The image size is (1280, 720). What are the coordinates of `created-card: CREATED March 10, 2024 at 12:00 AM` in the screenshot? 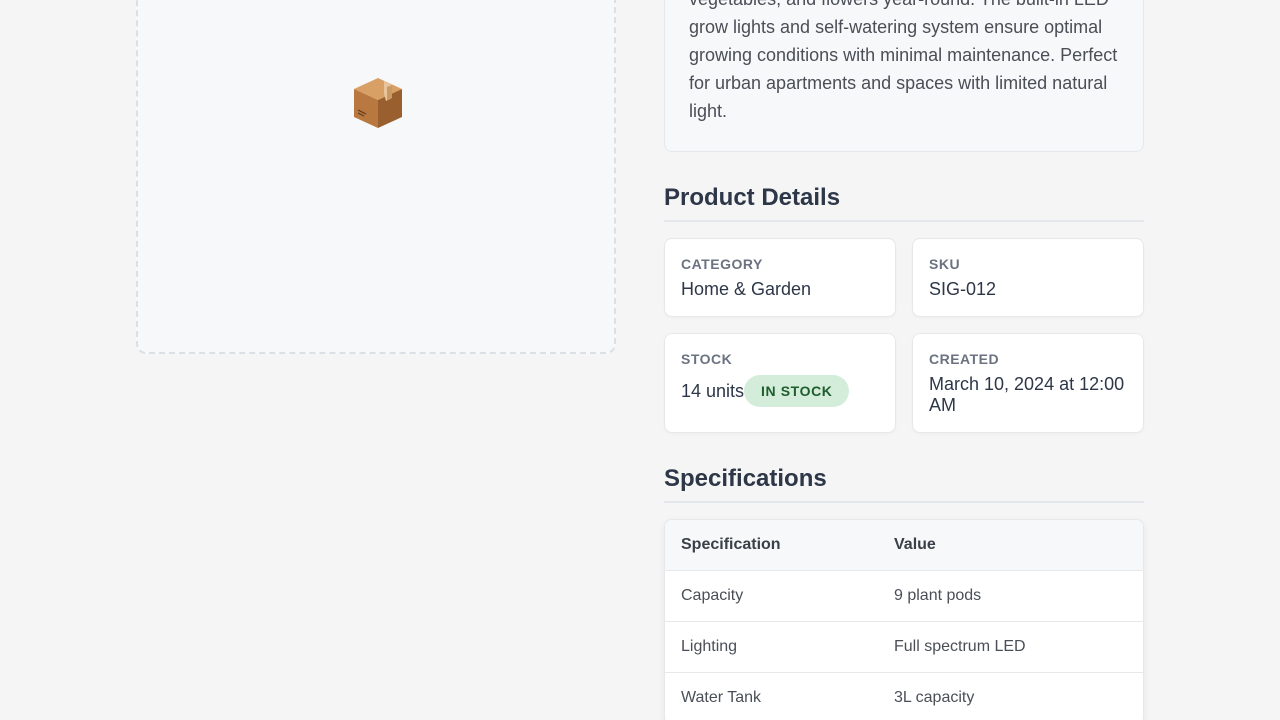 It's located at (1028, 383).